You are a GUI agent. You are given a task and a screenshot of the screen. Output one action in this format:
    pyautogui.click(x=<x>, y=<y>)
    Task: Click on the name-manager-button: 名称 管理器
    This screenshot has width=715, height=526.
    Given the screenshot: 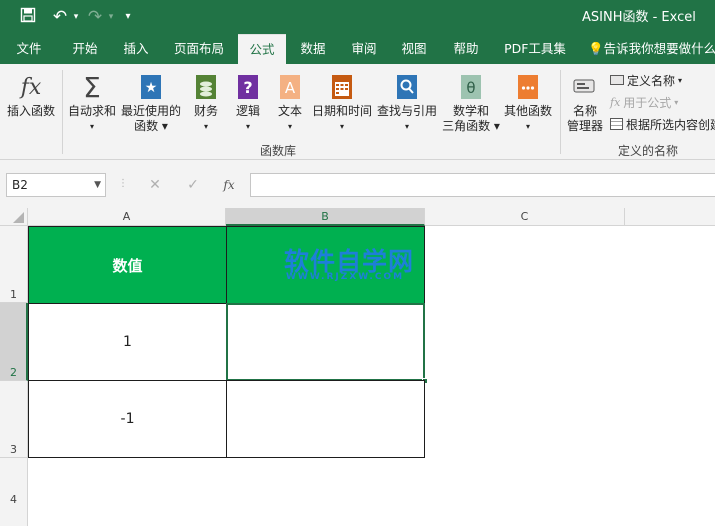 What is the action you would take?
    pyautogui.click(x=585, y=106)
    